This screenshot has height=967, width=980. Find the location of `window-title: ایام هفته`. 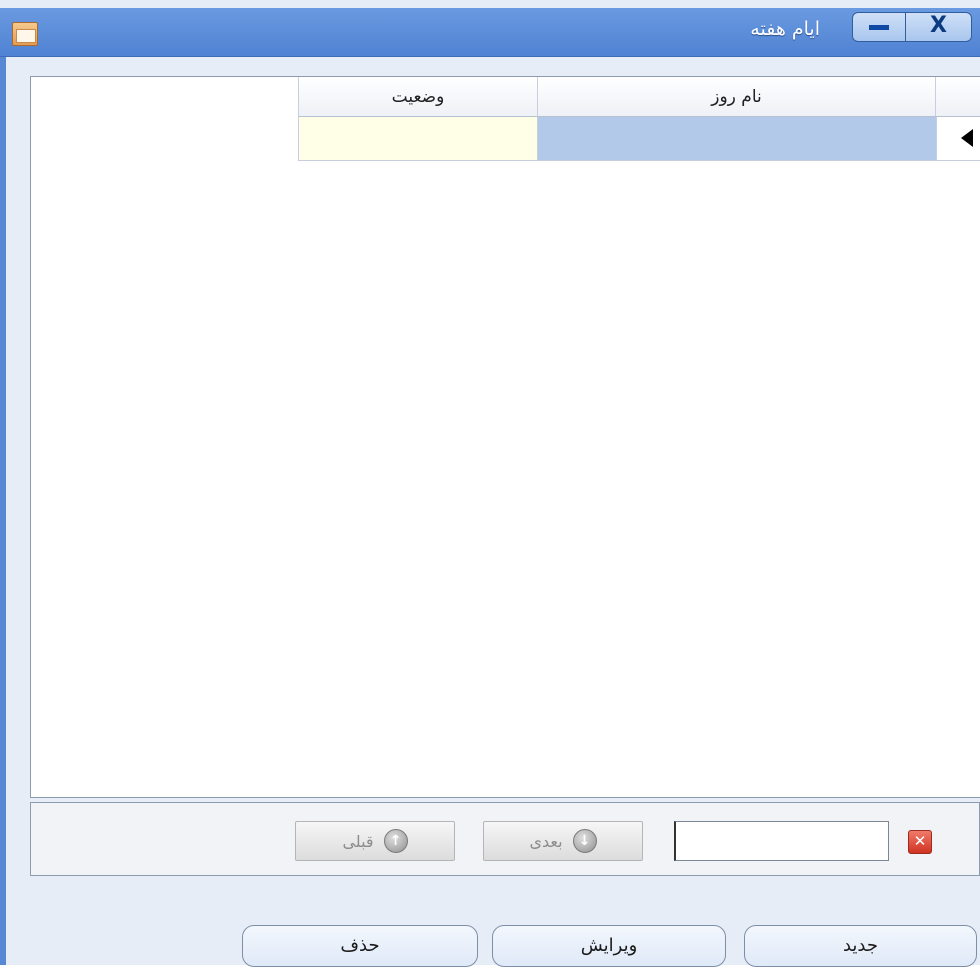

window-title: ایام هفته is located at coordinates (785, 29).